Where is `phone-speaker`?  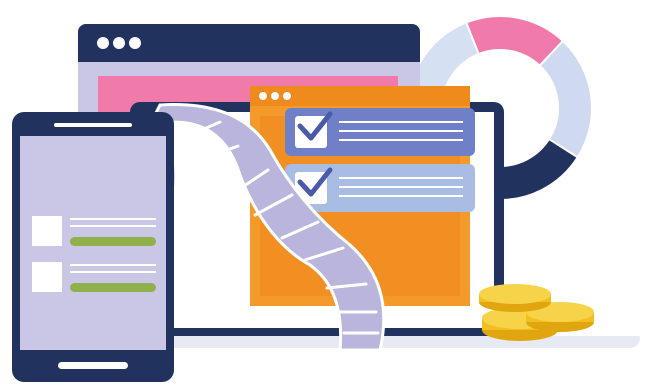
phone-speaker is located at coordinates (93, 125).